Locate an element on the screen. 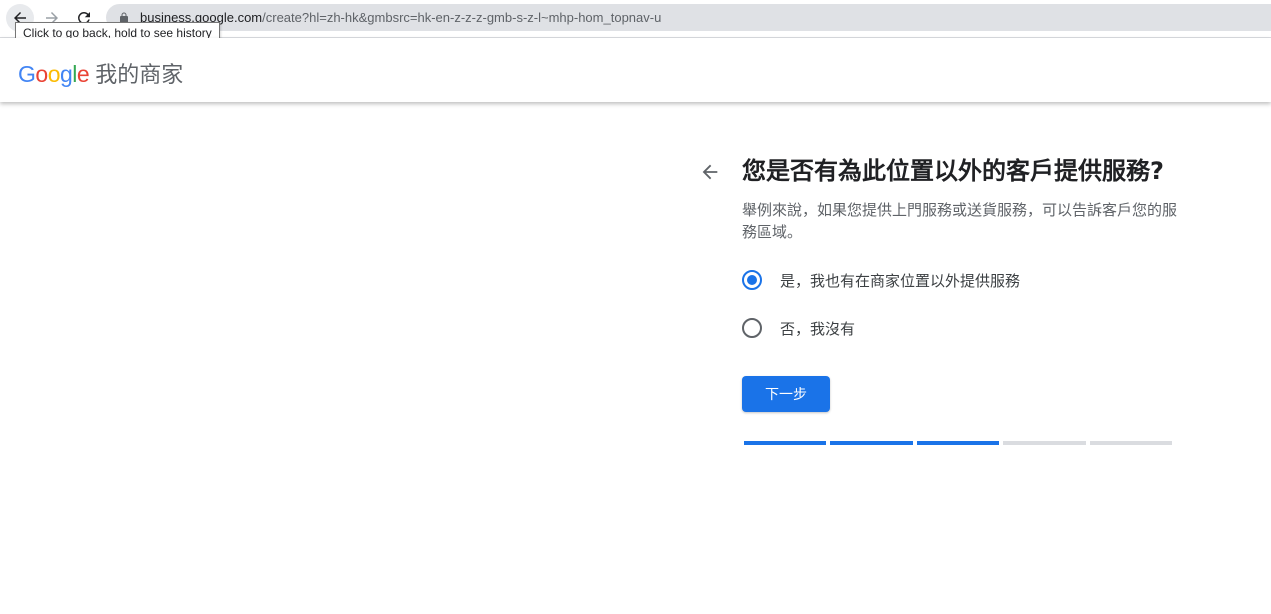  logo-letter: e is located at coordinates (83, 74).